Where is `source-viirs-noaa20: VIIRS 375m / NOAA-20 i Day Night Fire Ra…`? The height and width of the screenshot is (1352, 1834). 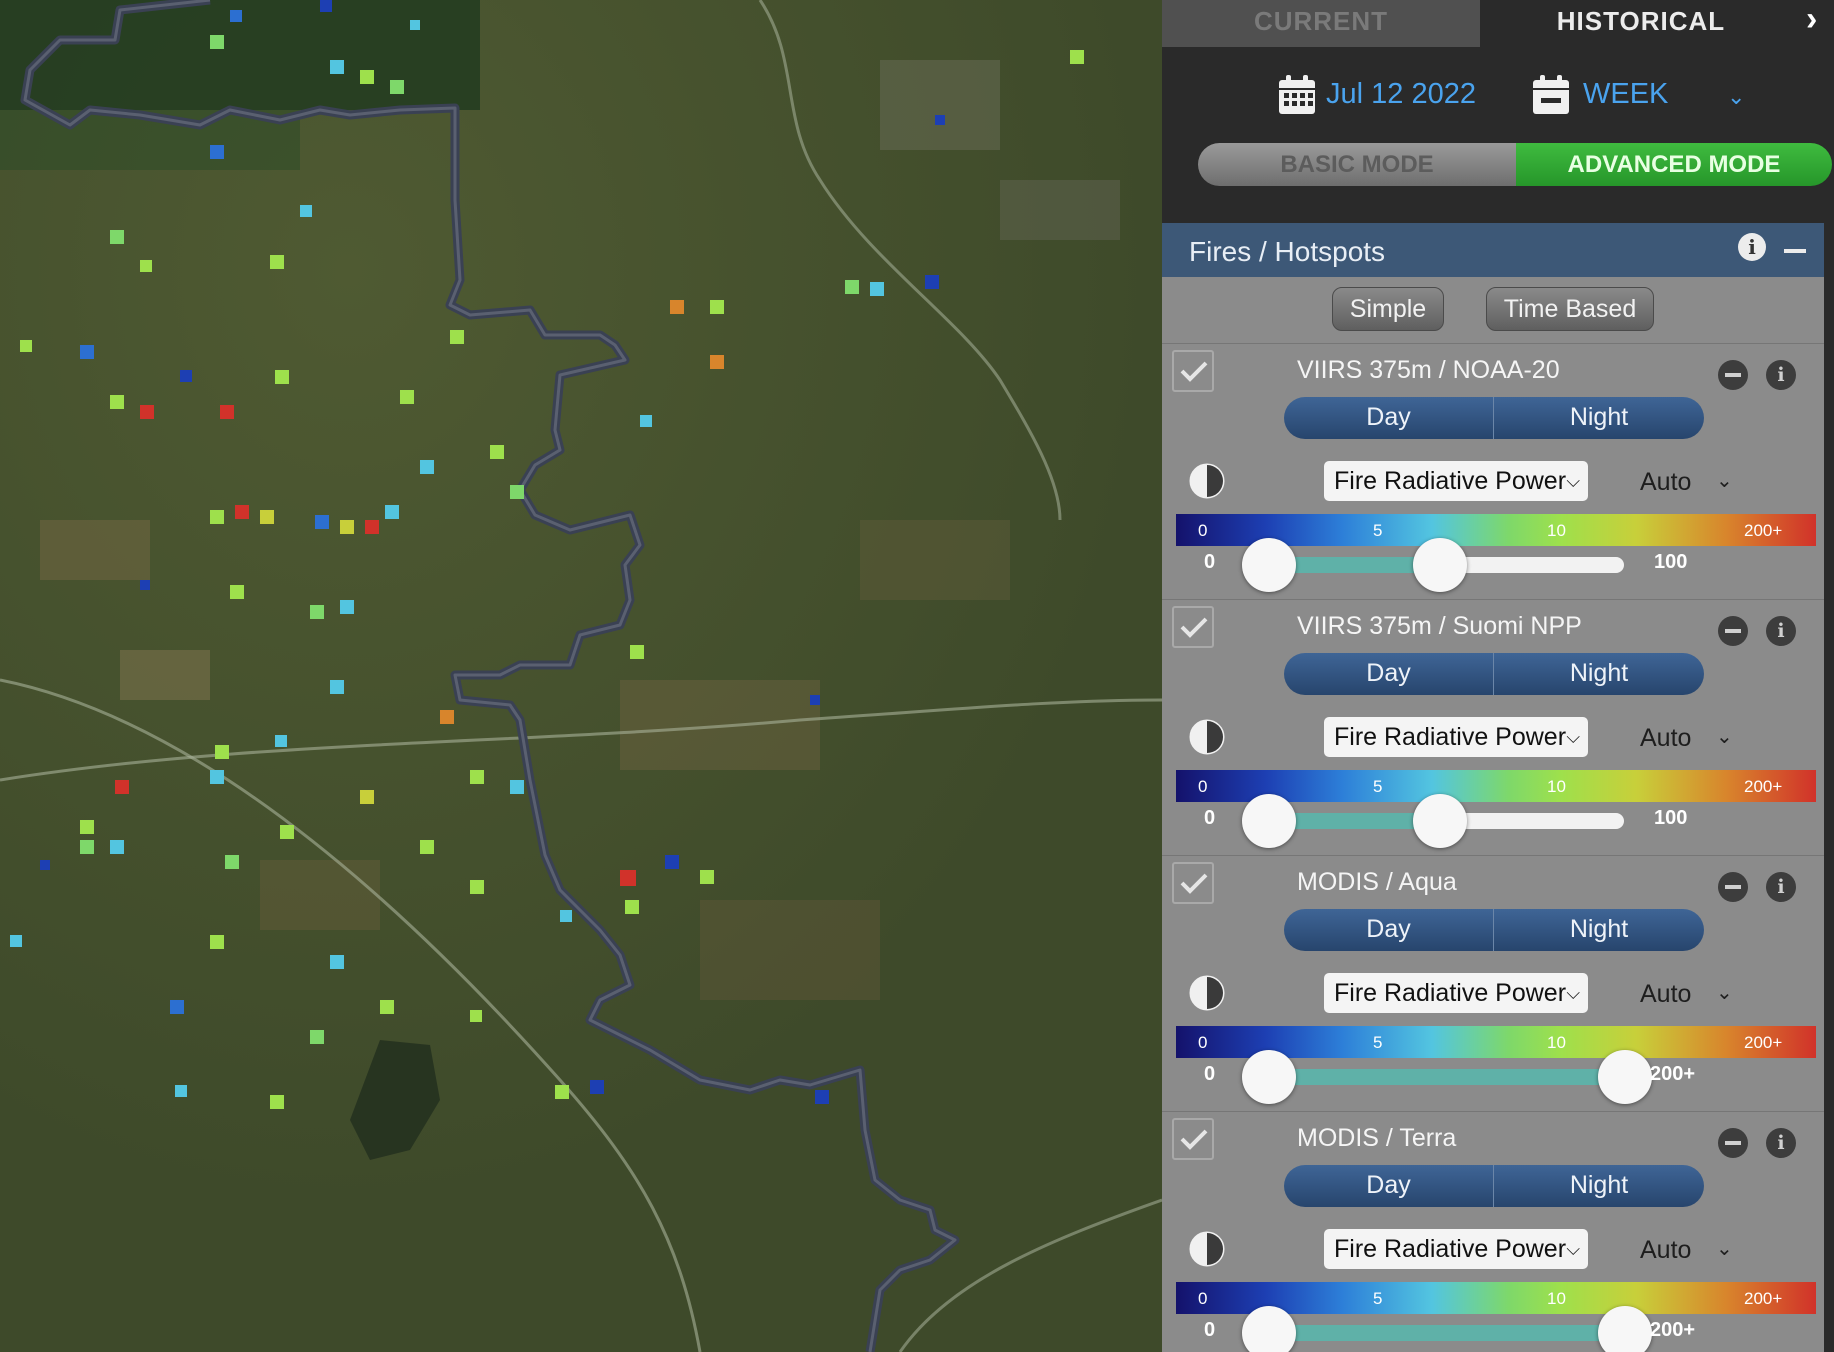 source-viirs-noaa20: VIIRS 375m / NOAA-20 i Day Night Fire Ra… is located at coordinates (1493, 471).